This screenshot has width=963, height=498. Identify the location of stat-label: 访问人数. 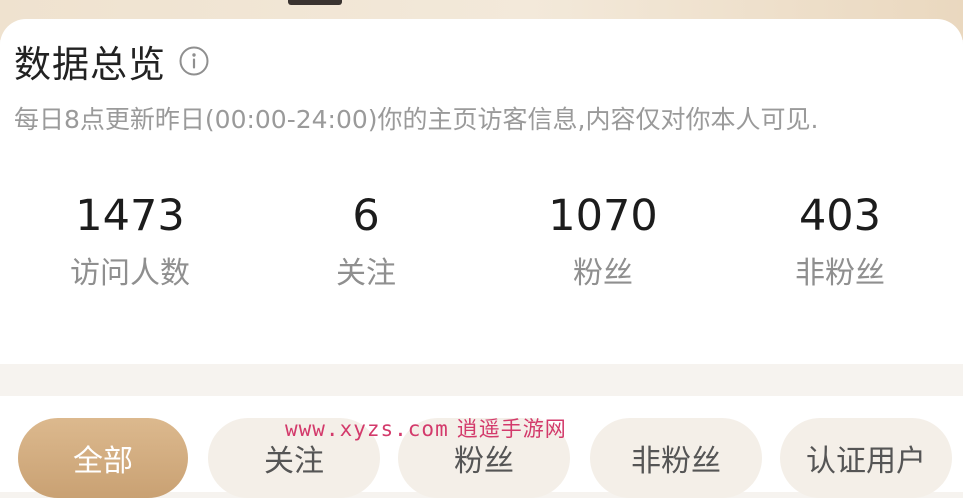
(130, 273).